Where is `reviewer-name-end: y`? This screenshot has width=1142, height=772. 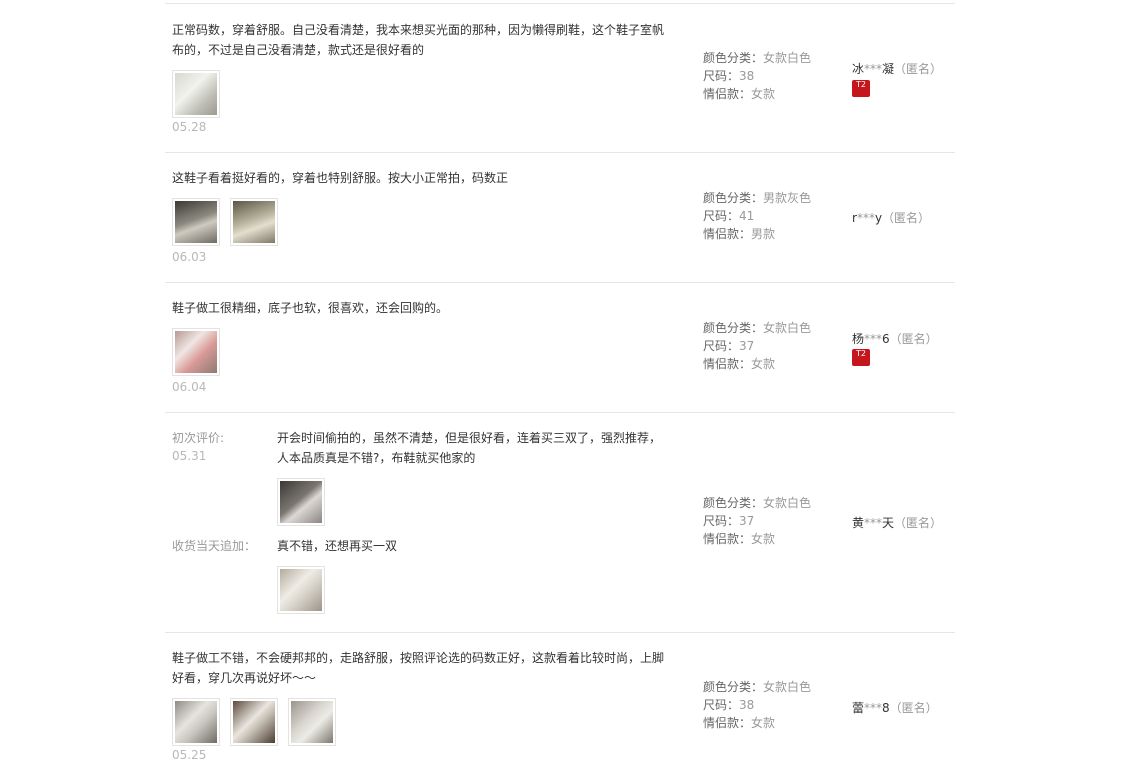
reviewer-name-end: y is located at coordinates (878, 218).